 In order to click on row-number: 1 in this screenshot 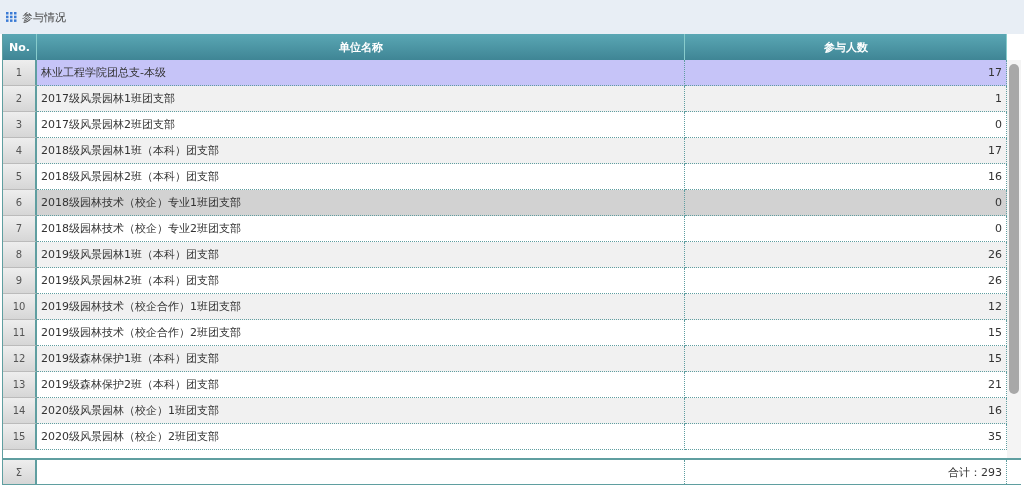, I will do `click(20, 73)`.